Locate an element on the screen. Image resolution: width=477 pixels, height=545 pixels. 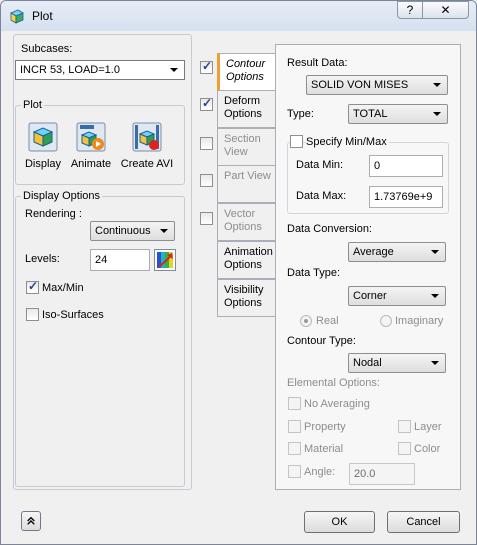
tab-vector-options: Vector Options is located at coordinates (246, 222).